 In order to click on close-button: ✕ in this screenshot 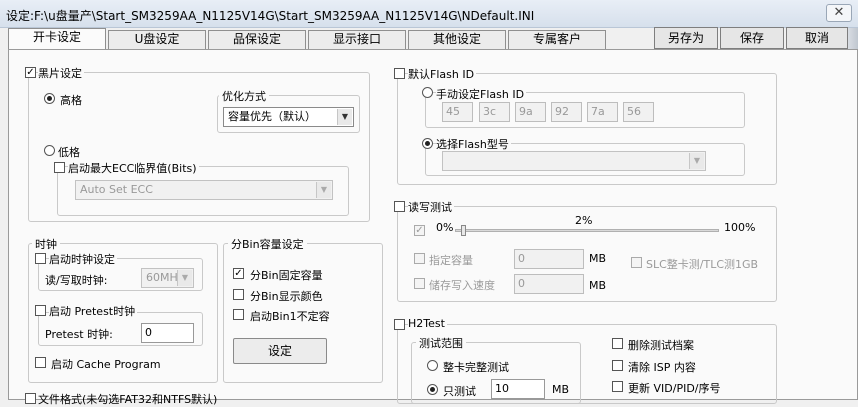, I will do `click(839, 13)`.